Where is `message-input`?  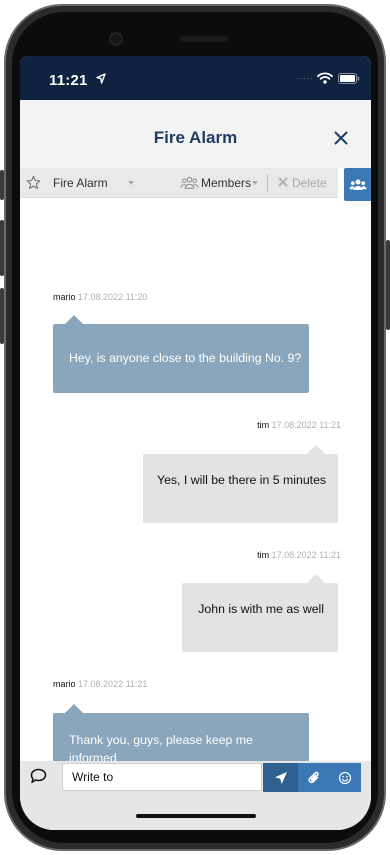
message-input is located at coordinates (162, 777).